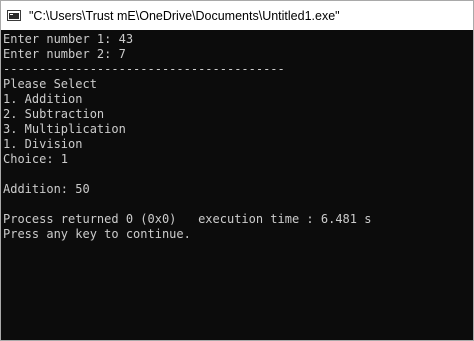  Describe the element at coordinates (54, 114) in the screenshot. I see `console-line: 2. Subtraction` at that location.